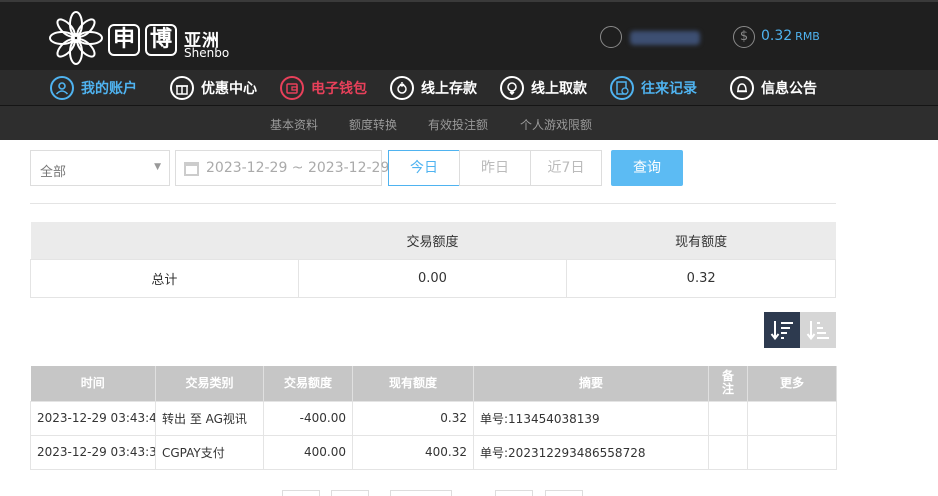 This screenshot has width=938, height=496. I want to click on sort-descending-button, so click(782, 330).